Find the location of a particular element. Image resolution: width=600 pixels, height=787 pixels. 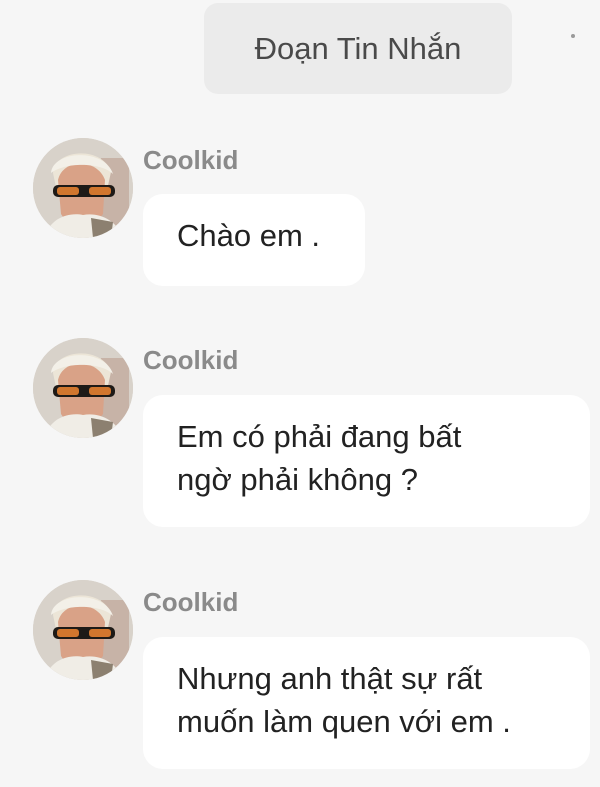

message-bubble: Em có phải đang bất ngờ phải không ? is located at coordinates (366, 461).